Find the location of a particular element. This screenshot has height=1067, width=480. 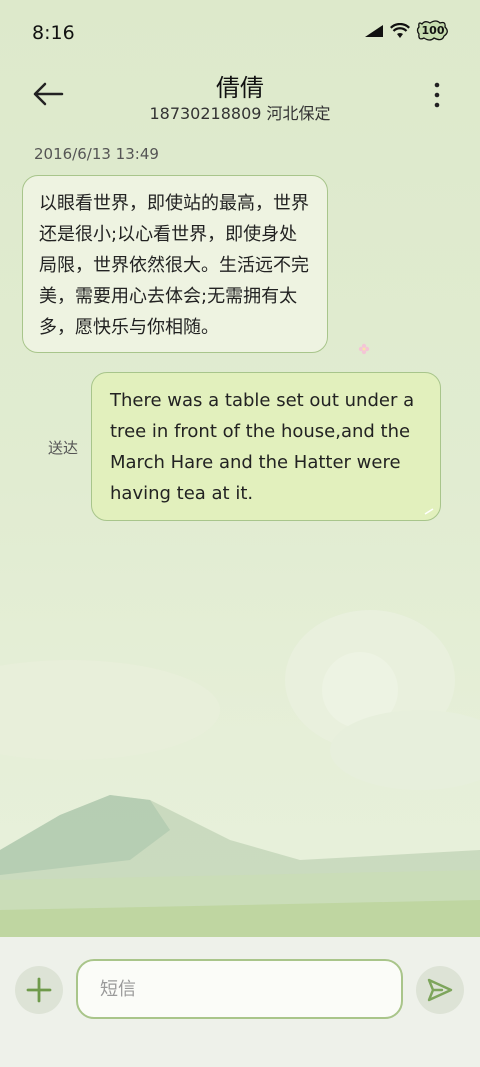

battery-icon: 100 is located at coordinates (433, 31).